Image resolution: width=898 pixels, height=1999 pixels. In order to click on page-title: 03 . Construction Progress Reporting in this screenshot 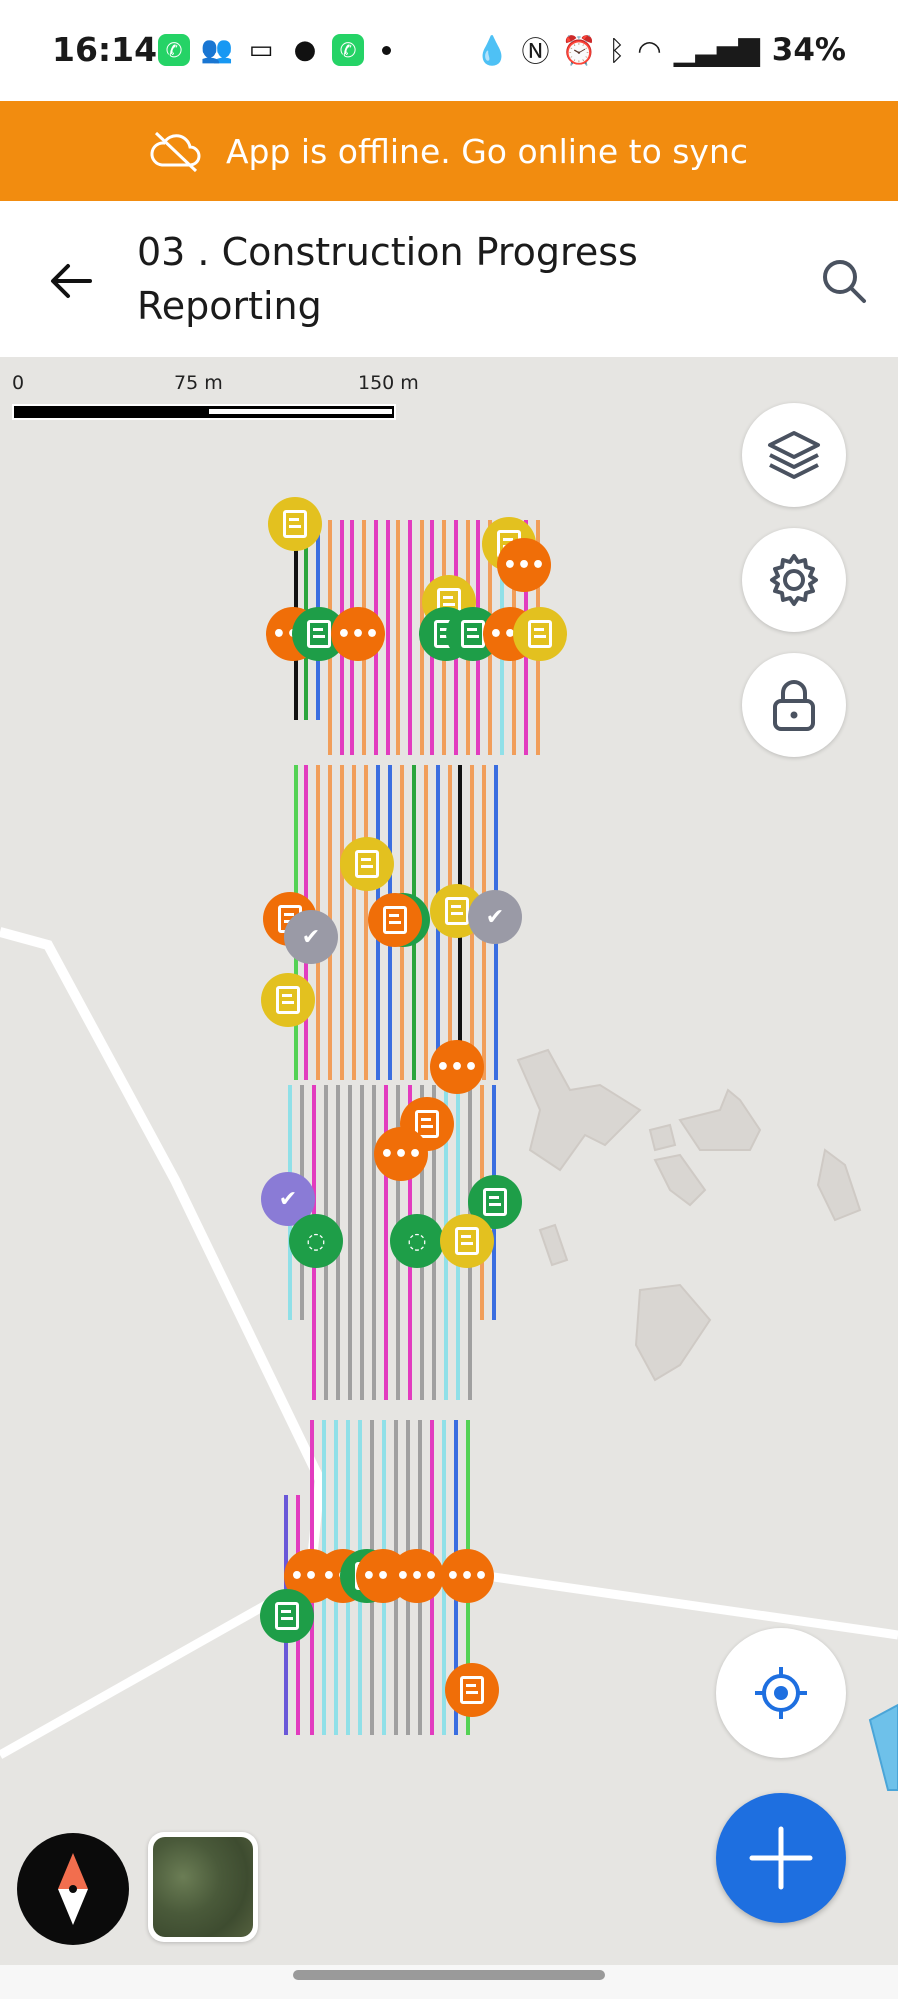, I will do `click(387, 279)`.